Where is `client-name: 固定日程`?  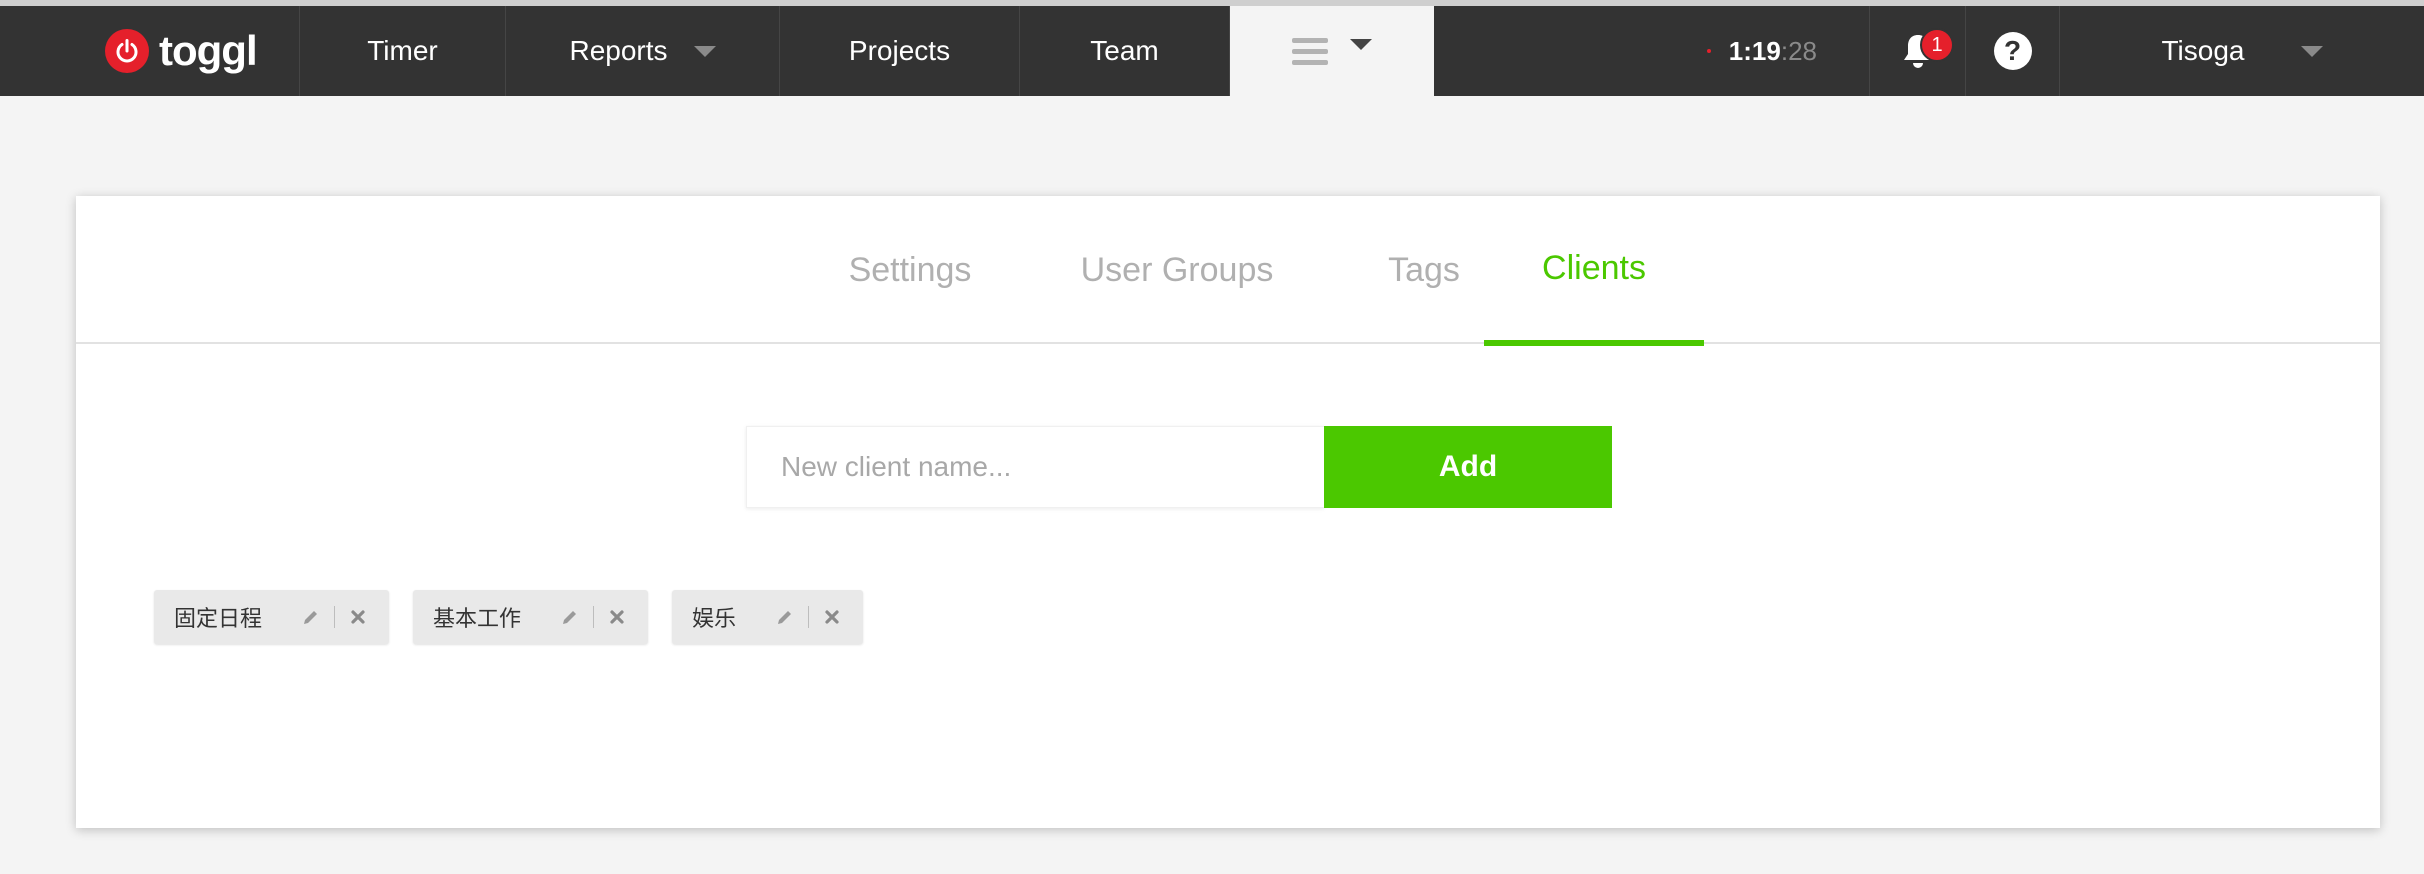 client-name: 固定日程 is located at coordinates (218, 618).